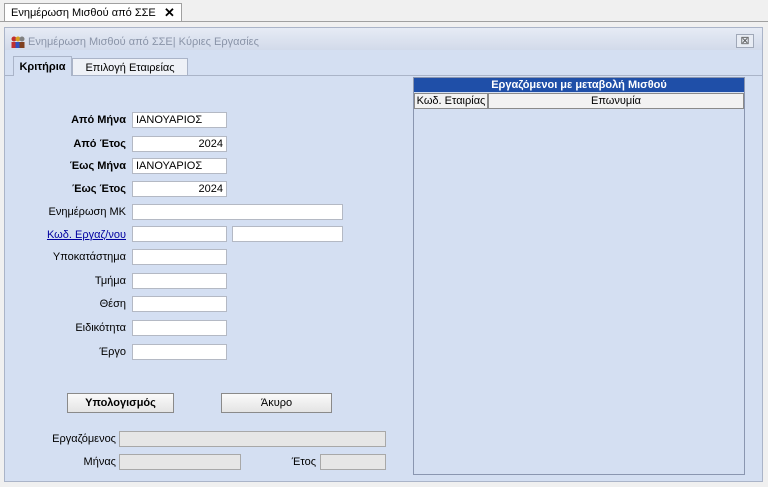 This screenshot has width=768, height=487. Describe the element at coordinates (130, 67) in the screenshot. I see `tab-company-selection: Επιλογή Εταιρείας` at that location.